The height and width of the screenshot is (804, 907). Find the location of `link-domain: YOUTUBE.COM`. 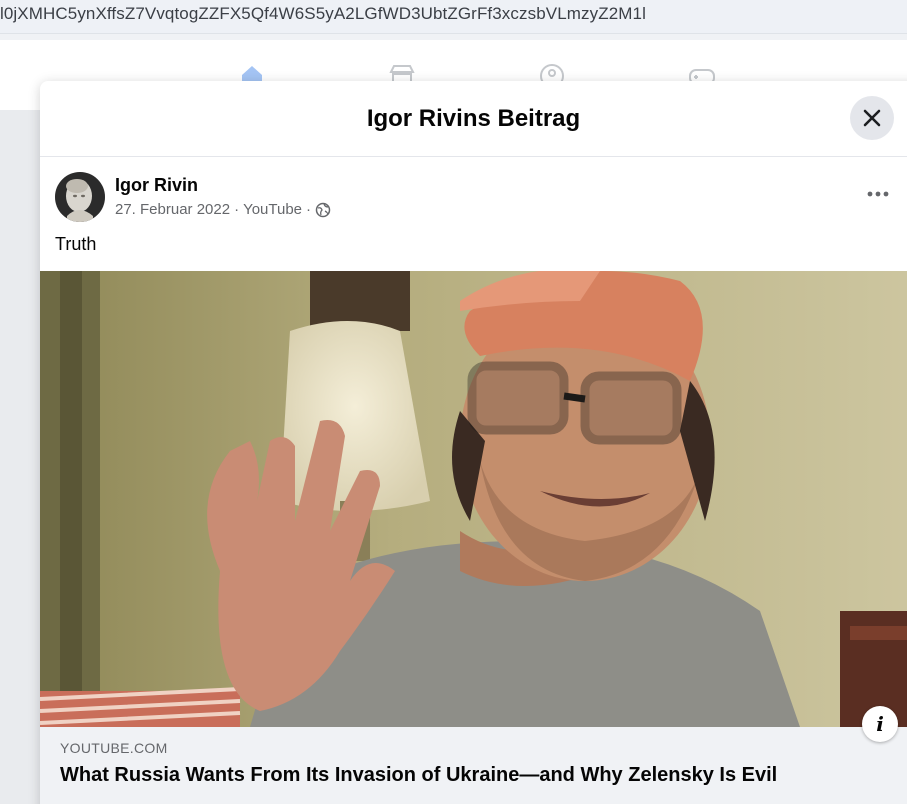

link-domain: YOUTUBE.COM is located at coordinates (114, 748).